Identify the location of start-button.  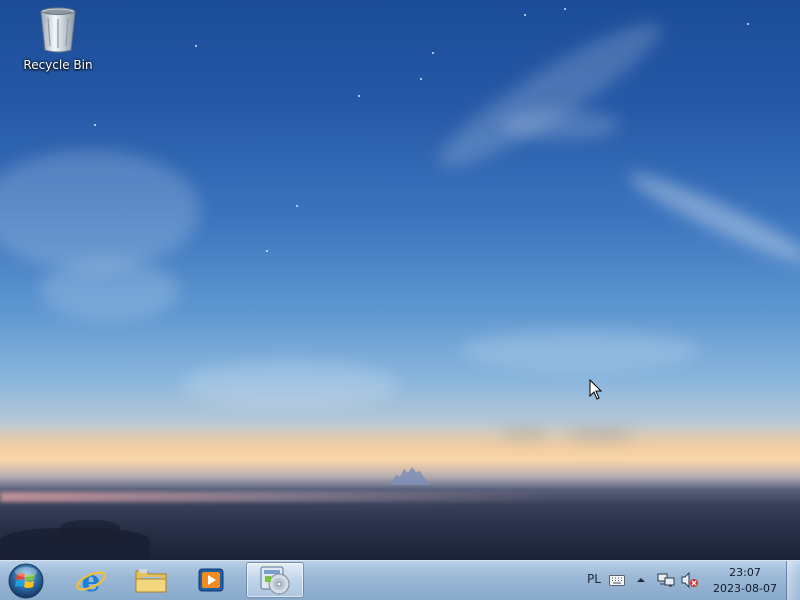
(26, 581).